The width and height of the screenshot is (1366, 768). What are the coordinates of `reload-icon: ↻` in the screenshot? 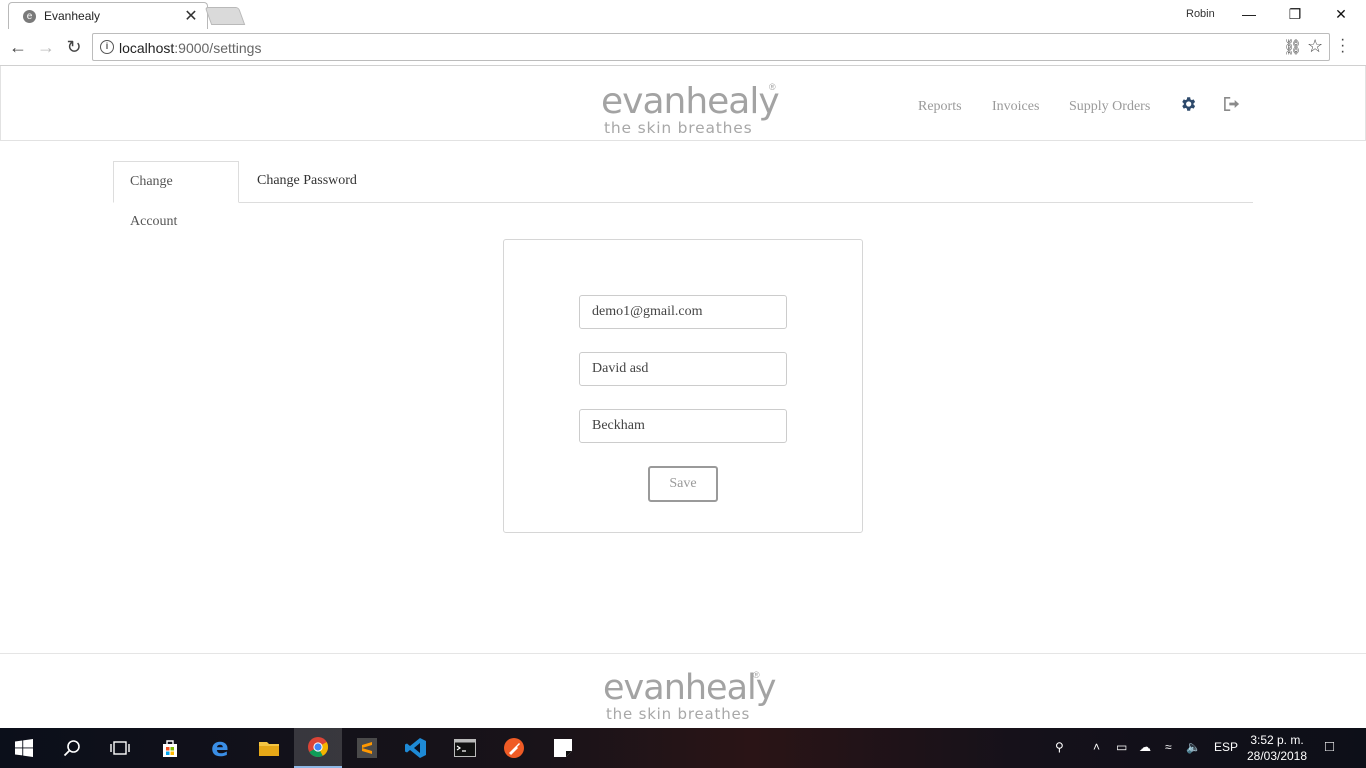 It's located at (74, 47).